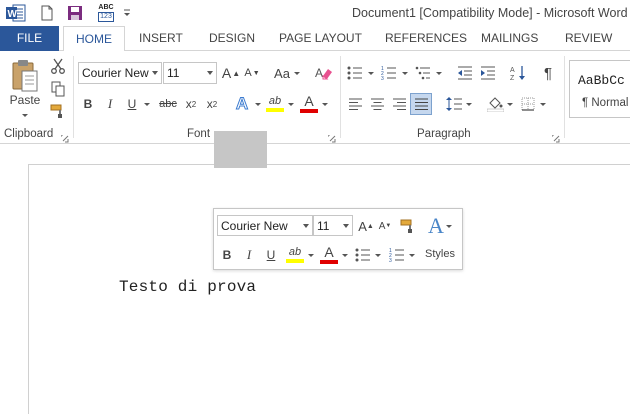 Image resolution: width=630 pixels, height=414 pixels. What do you see at coordinates (115, 73) in the screenshot?
I see `font-name-value: Courier New` at bounding box center [115, 73].